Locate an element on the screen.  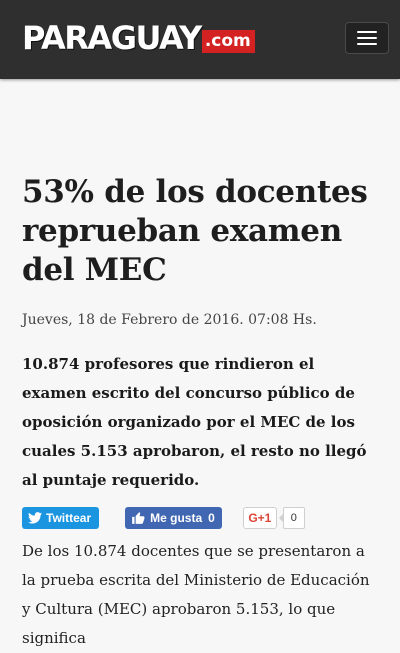
facebook-label: Me gusta is located at coordinates (176, 518).